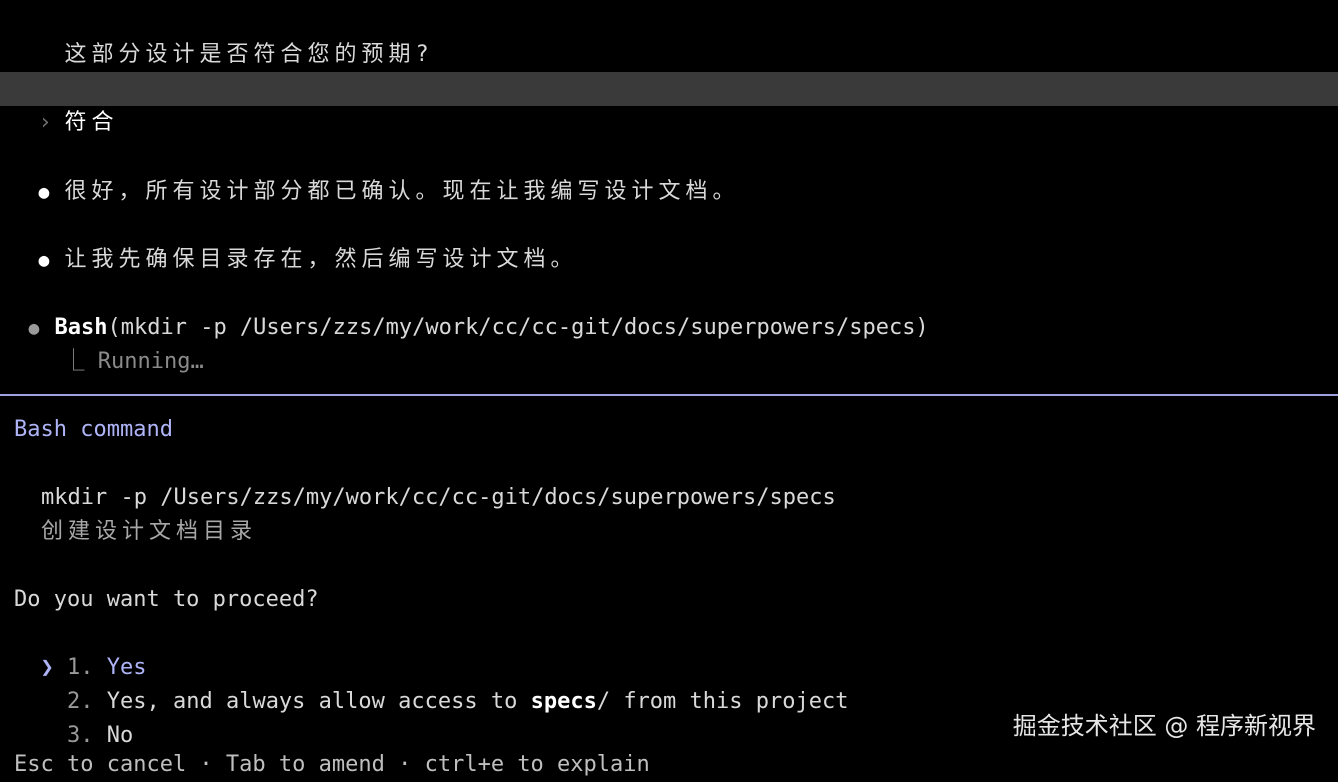 This screenshot has height=782, width=1338. I want to click on question-text: 这部分设计是否符合您的预期?, so click(249, 54).